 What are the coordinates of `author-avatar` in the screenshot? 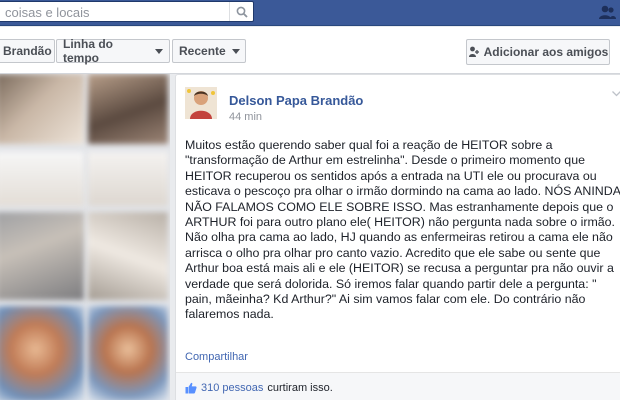 It's located at (201, 103).